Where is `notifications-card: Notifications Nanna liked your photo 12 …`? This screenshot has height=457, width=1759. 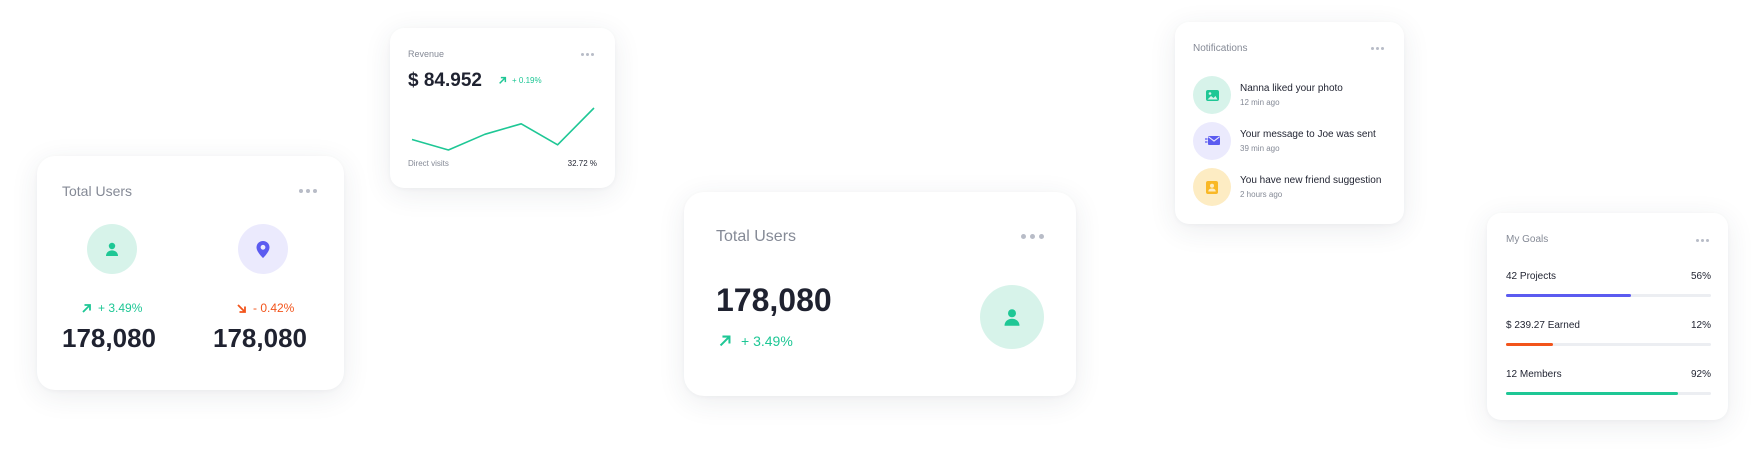 notifications-card: Notifications Nanna liked your photo 12 … is located at coordinates (1289, 123).